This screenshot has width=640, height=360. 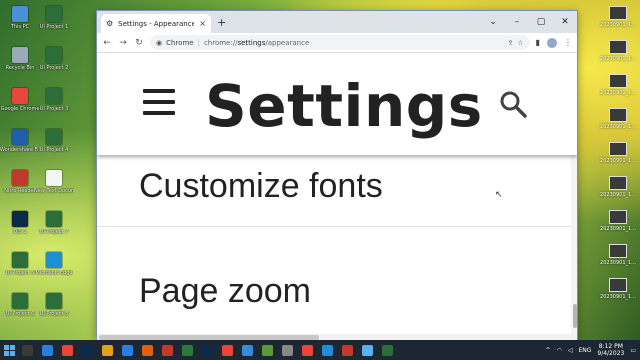 What do you see at coordinates (344, 106) in the screenshot?
I see `page-title: Settings` at bounding box center [344, 106].